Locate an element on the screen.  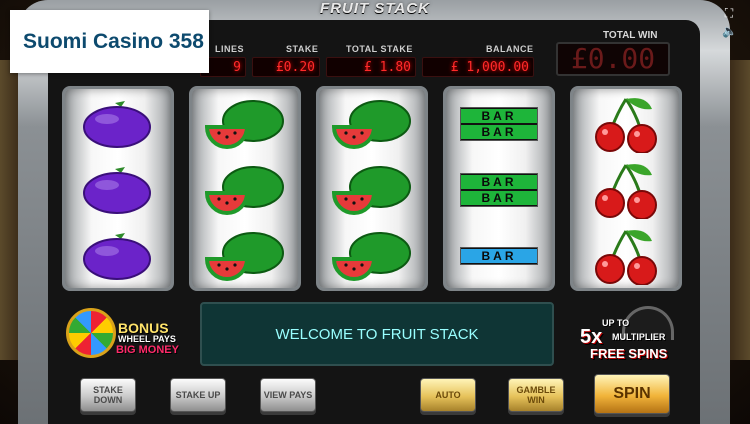
total-win-label: TOTAL WIN is located at coordinates (630, 35).